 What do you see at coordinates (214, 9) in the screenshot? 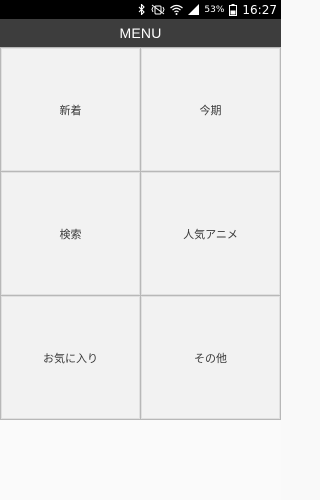
I see `battery-percent: 53%` at bounding box center [214, 9].